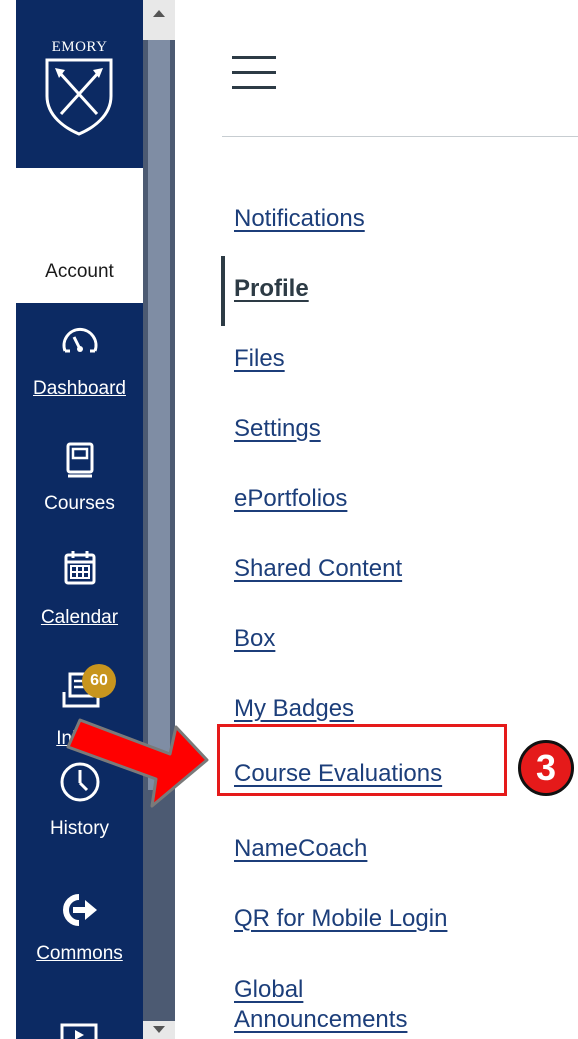 This screenshot has height=1039, width=578. I want to click on nav-item-label: Dashboard, so click(79, 388).